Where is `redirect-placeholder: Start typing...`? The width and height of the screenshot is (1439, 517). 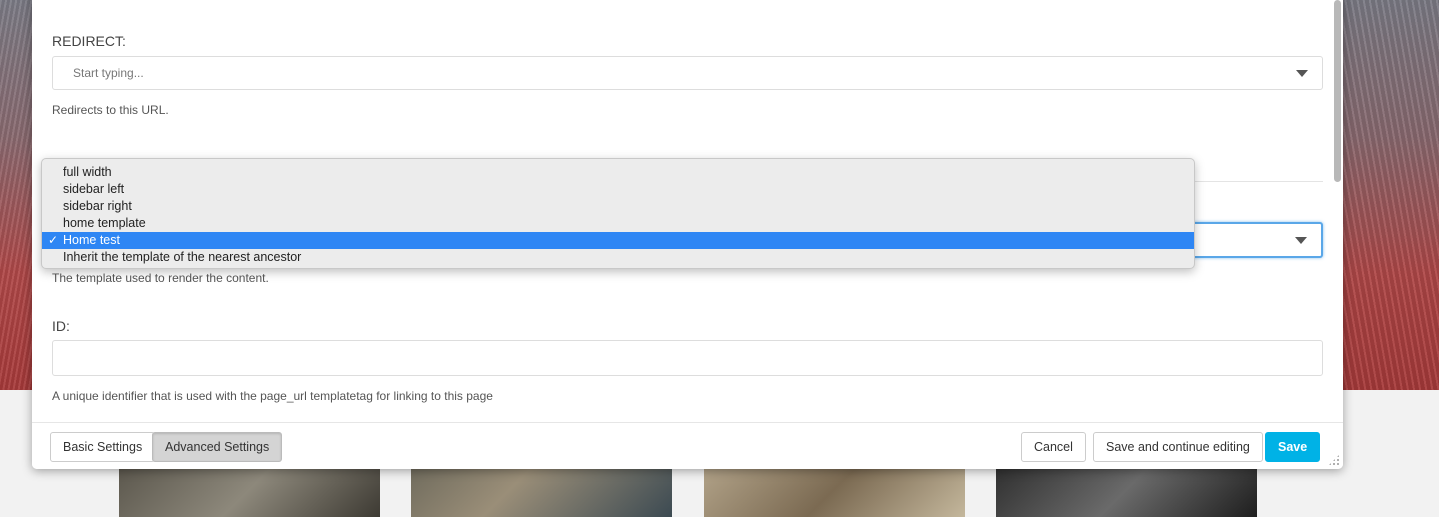
redirect-placeholder: Start typing... is located at coordinates (108, 73).